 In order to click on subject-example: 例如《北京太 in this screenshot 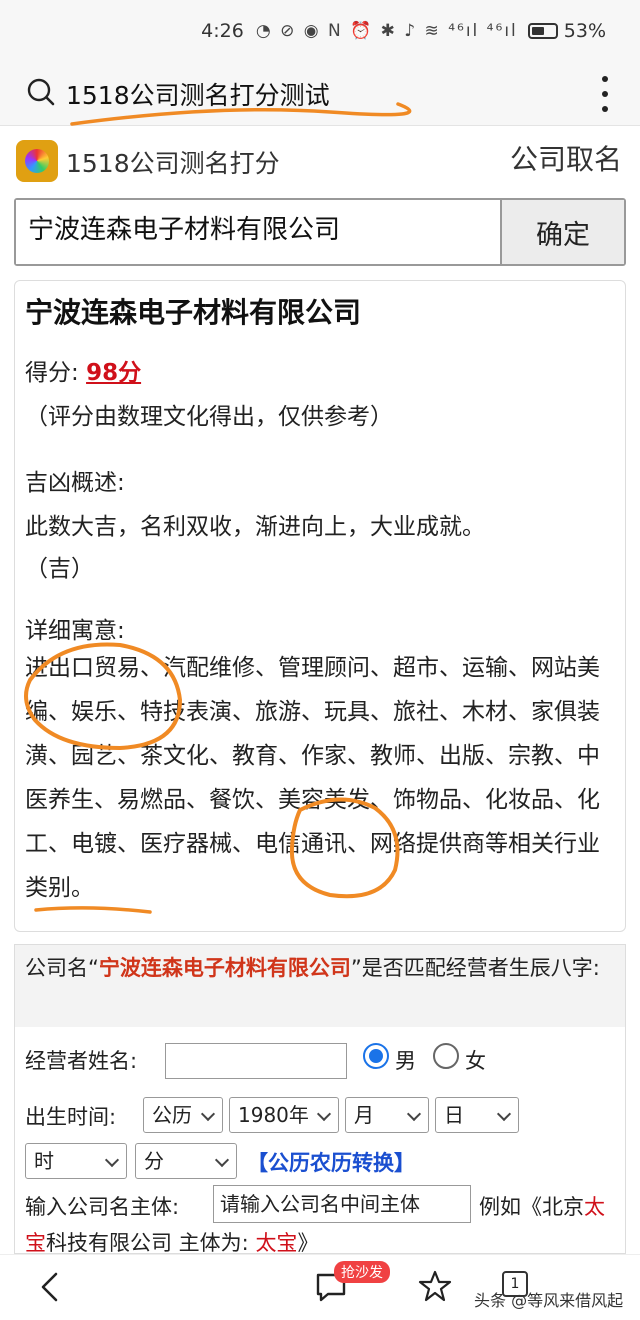, I will do `click(542, 1206)`.